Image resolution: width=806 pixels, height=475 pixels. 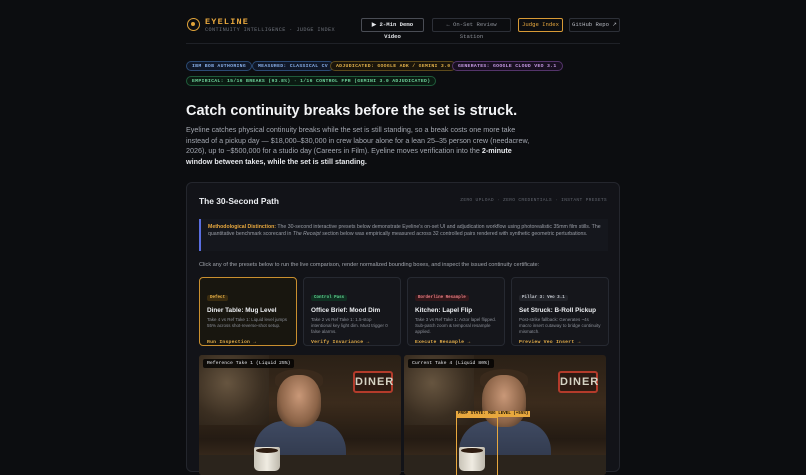 I want to click on preset-tag: Control Pass, so click(x=329, y=298).